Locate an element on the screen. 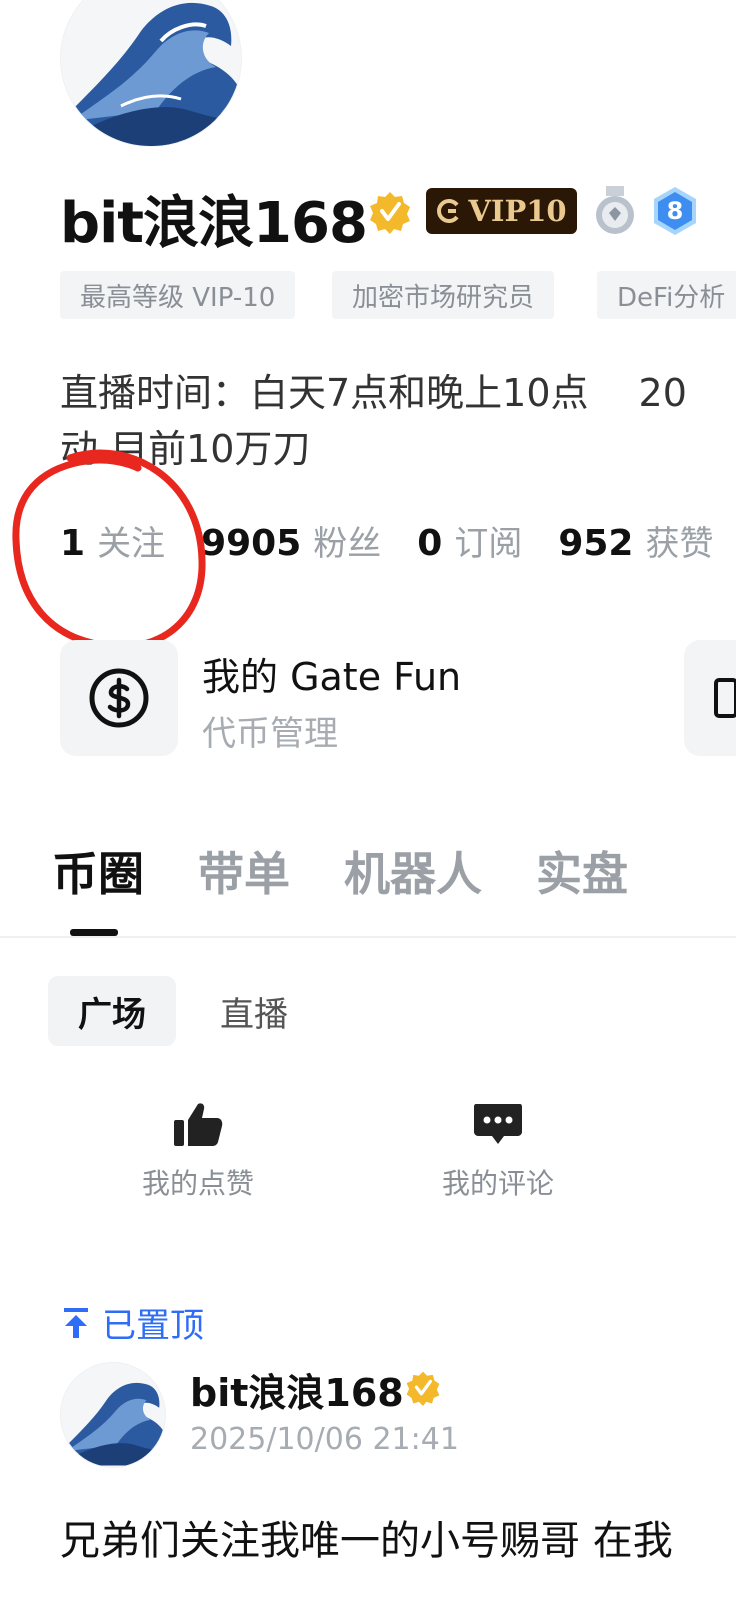 This screenshot has height=1599, width=736. level-badge: 8 is located at coordinates (675, 211).